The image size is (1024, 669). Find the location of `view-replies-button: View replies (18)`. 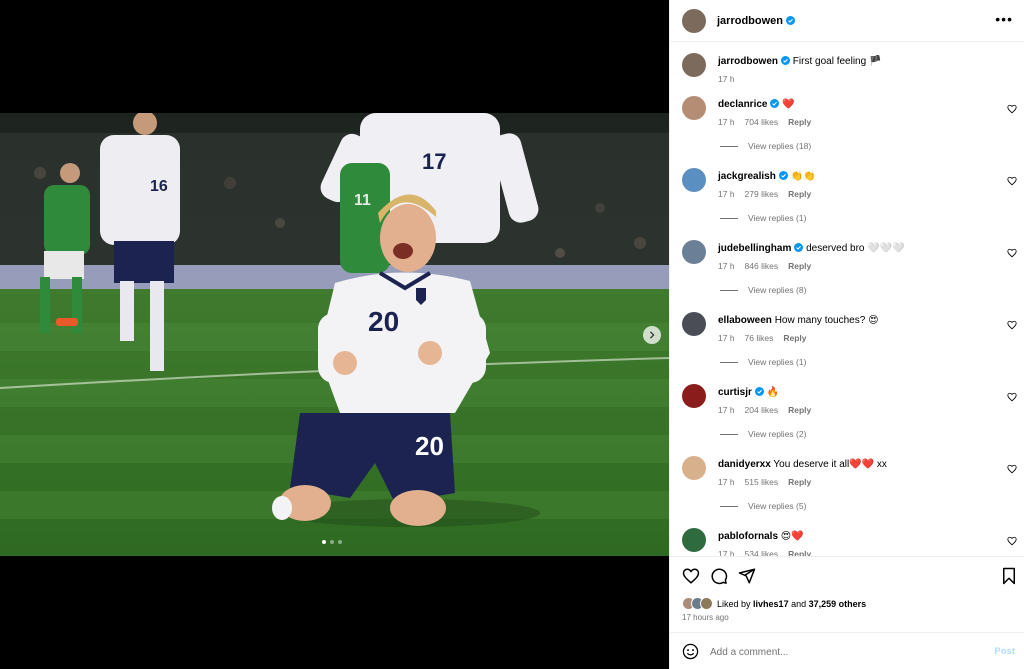

view-replies-button: View replies (18) is located at coordinates (765, 146).